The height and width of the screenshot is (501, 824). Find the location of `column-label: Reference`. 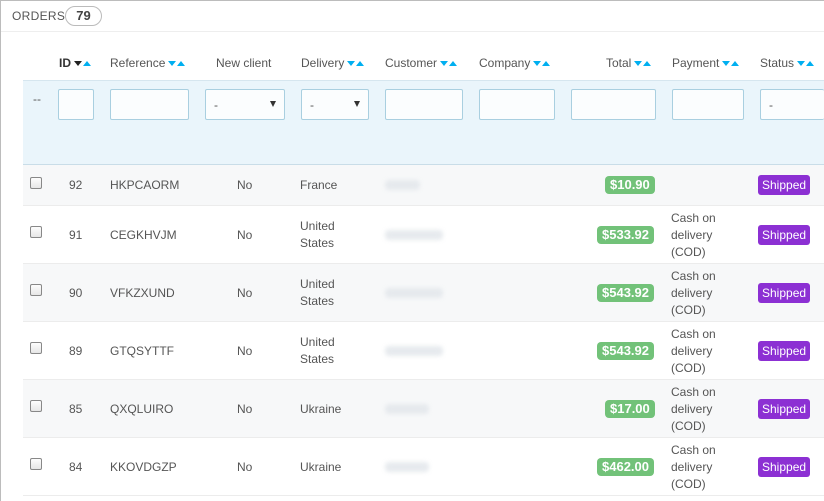

column-label: Reference is located at coordinates (138, 63).